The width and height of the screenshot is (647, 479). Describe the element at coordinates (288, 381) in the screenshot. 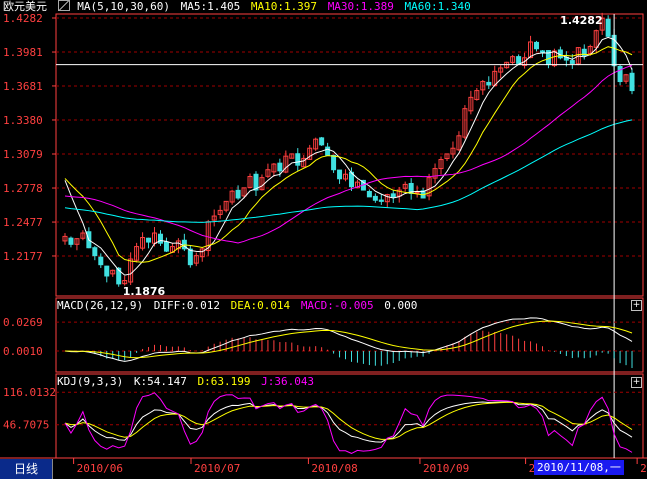

I see `j-value: J:36.043` at that location.